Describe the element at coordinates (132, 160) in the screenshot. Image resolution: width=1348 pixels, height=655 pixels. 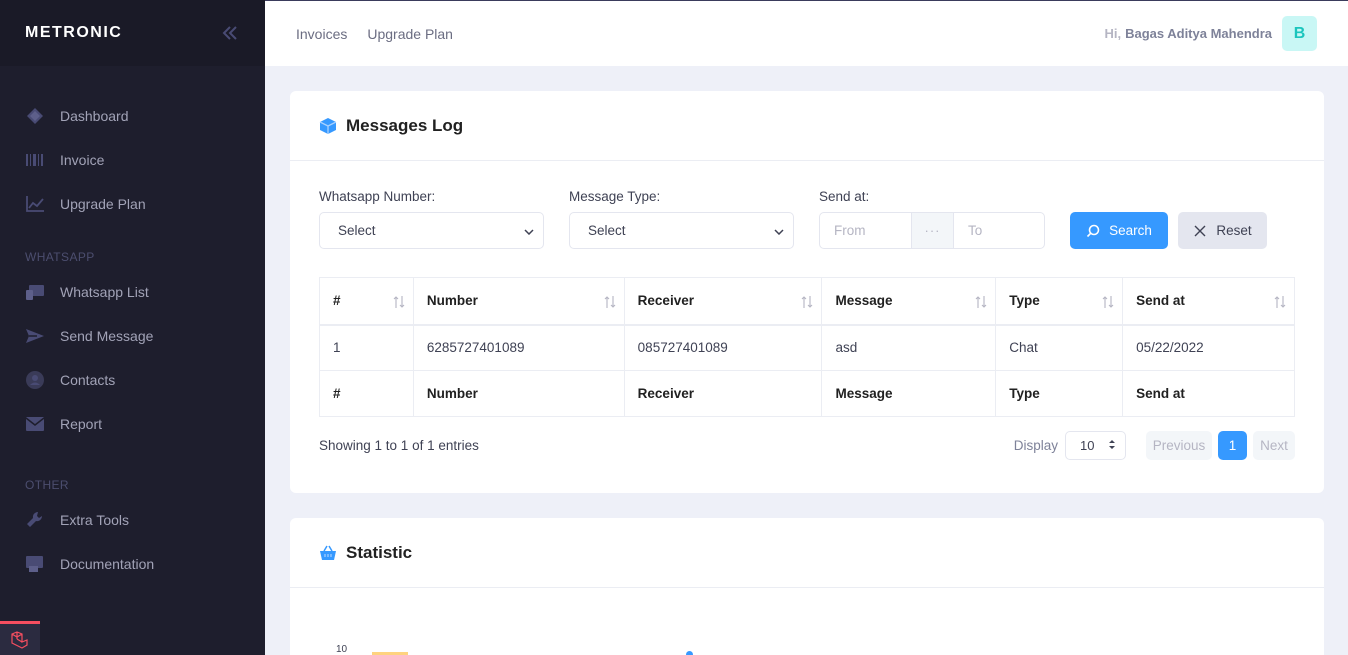
I see `sidebar-item-invoice: Invoice` at that location.